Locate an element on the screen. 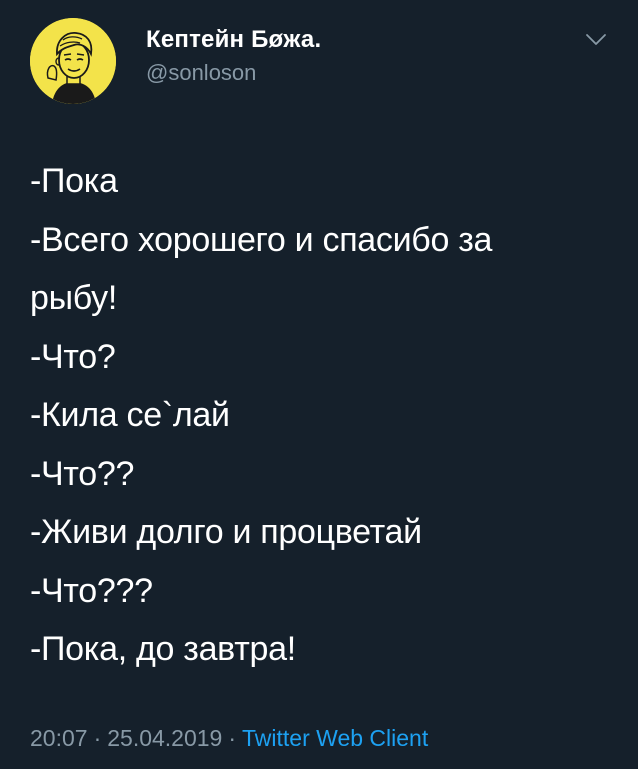 This screenshot has width=638, height=769. author-handle: @sonloson is located at coordinates (201, 73).